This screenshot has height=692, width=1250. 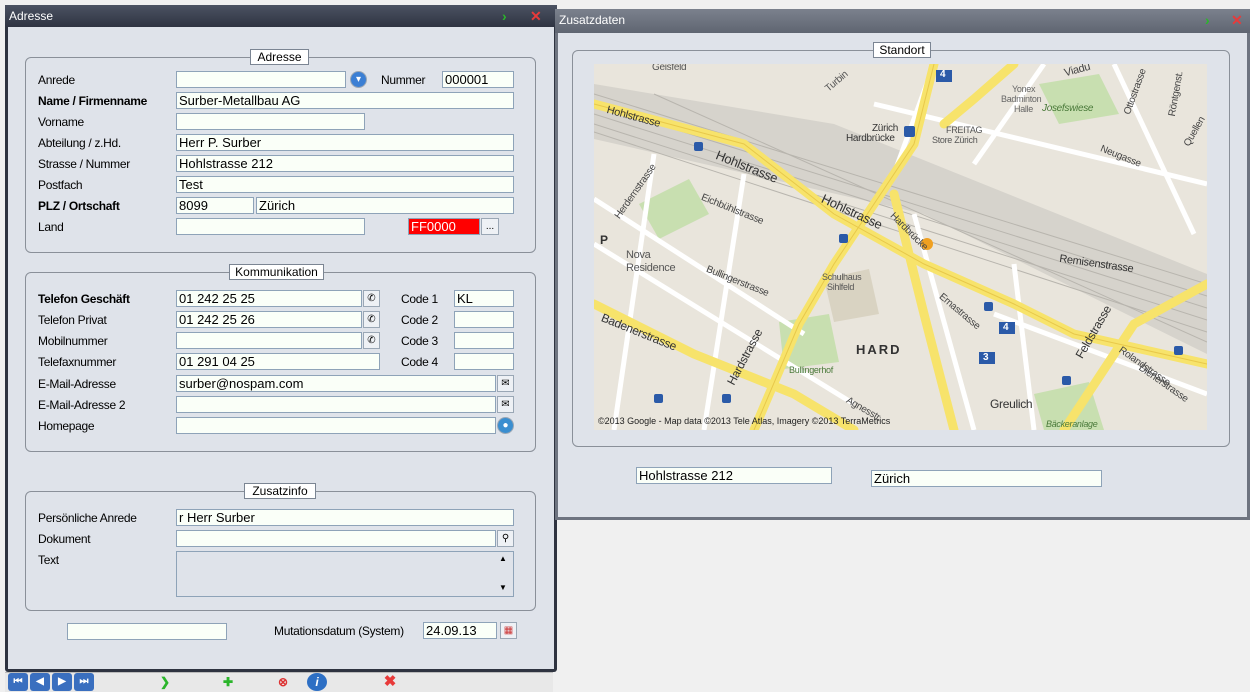 What do you see at coordinates (336, 538) in the screenshot?
I see `dokument-field` at bounding box center [336, 538].